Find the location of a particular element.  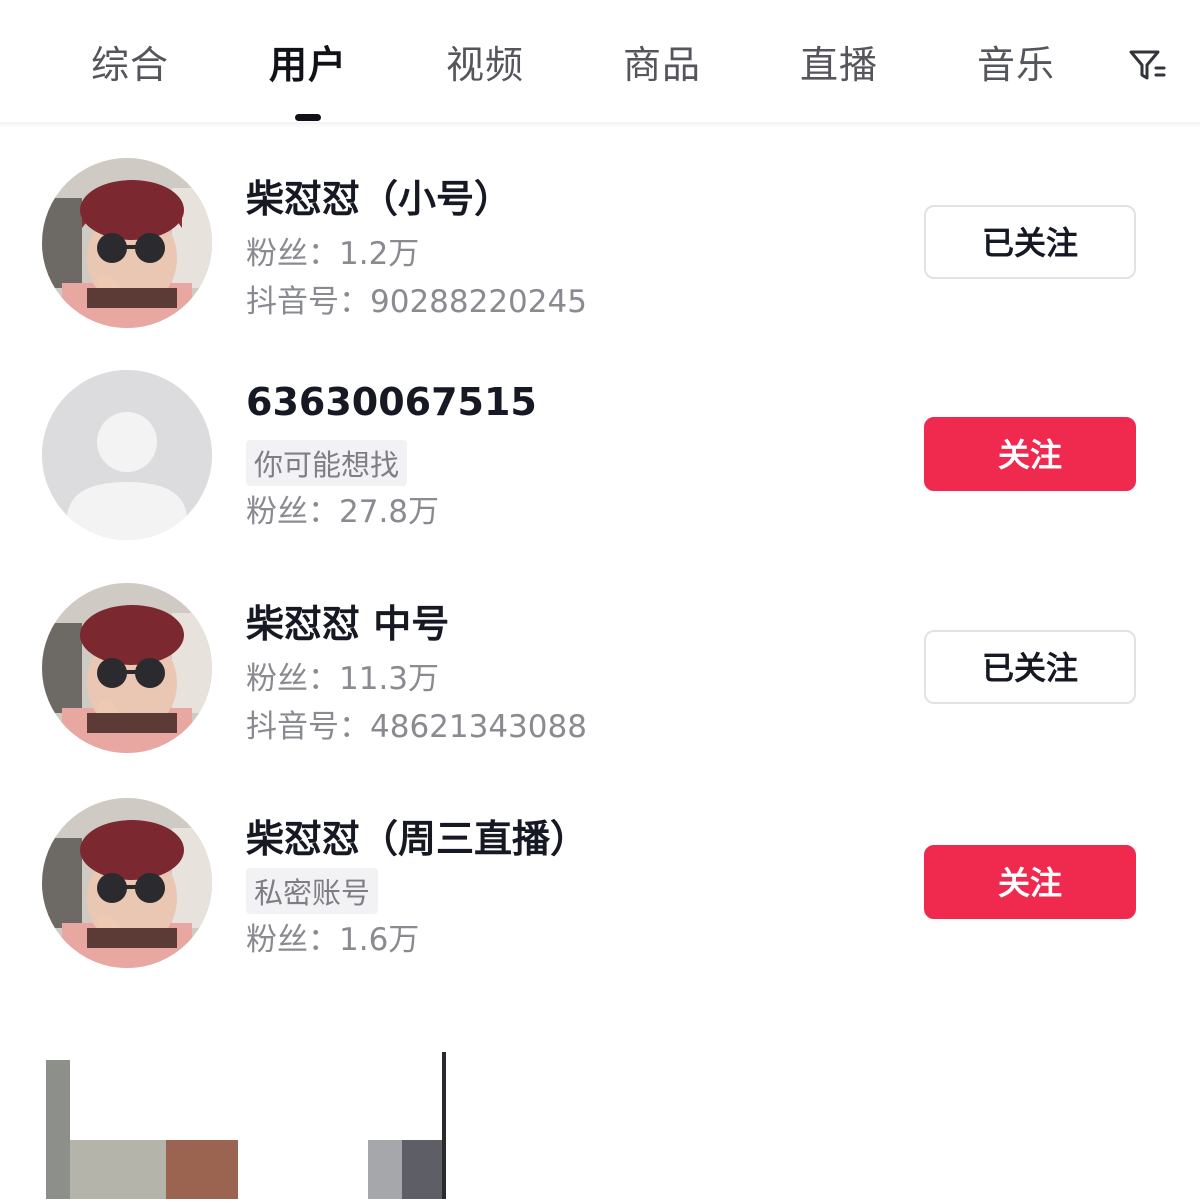

user-name: 柴怼怼（小号） is located at coordinates (379, 195).